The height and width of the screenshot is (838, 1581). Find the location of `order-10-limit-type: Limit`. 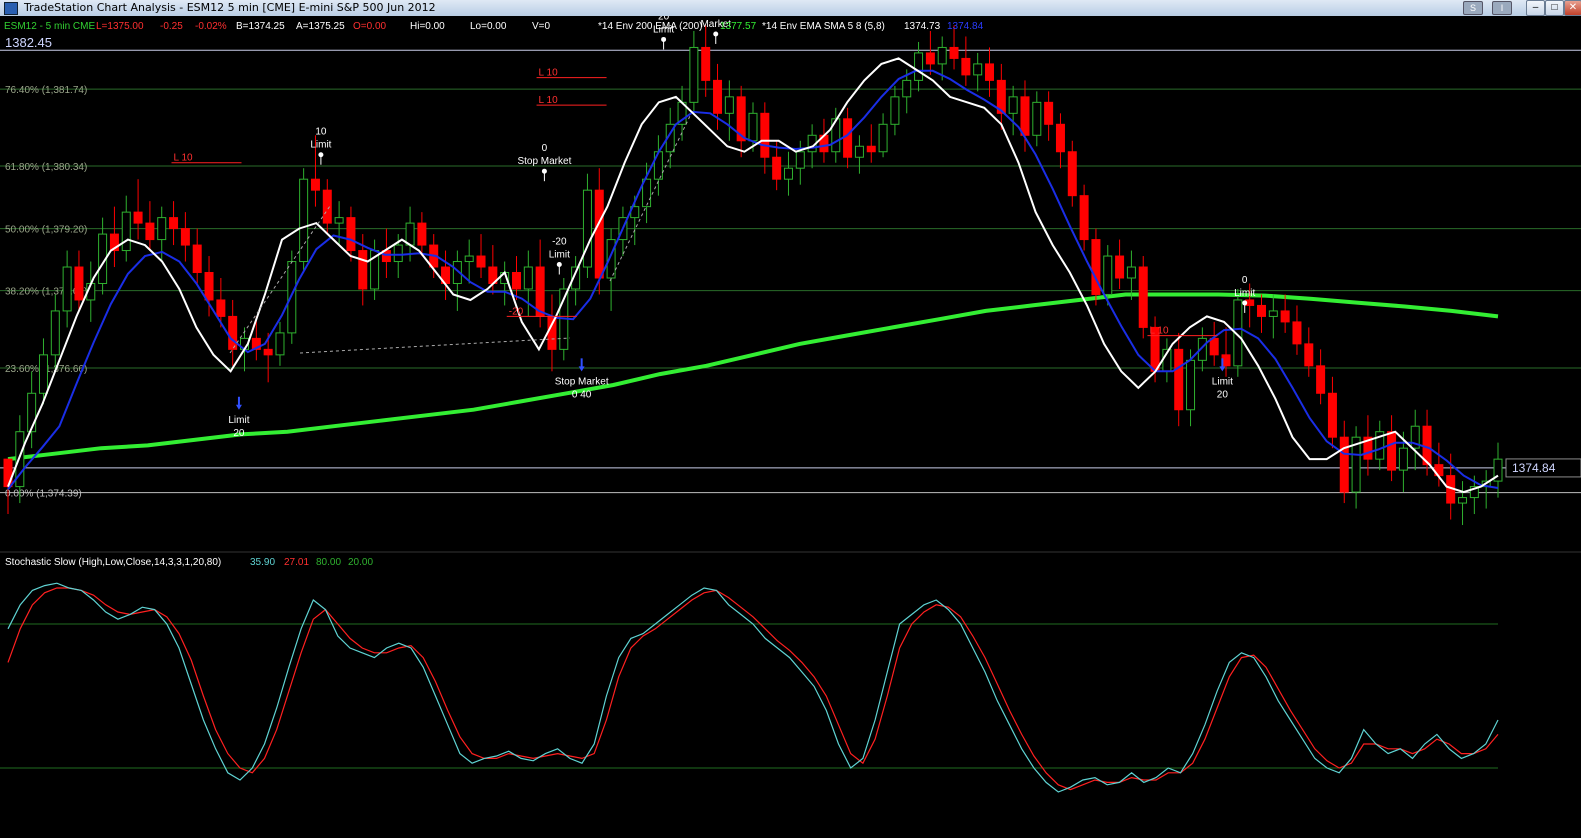

order-10-limit-type: Limit is located at coordinates (320, 145).